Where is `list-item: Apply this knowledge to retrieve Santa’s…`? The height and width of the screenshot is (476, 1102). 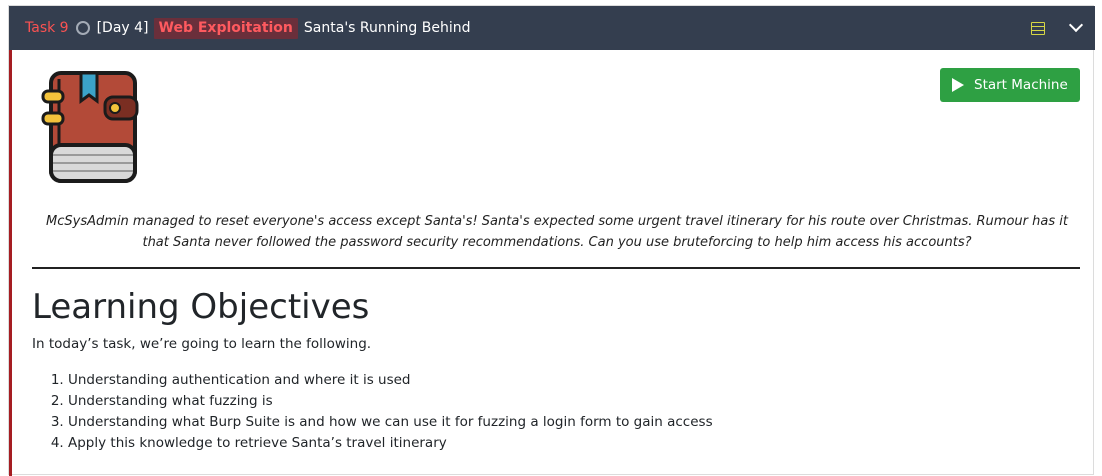
list-item: Apply this knowledge to retrieve Santa’s… is located at coordinates (390, 443).